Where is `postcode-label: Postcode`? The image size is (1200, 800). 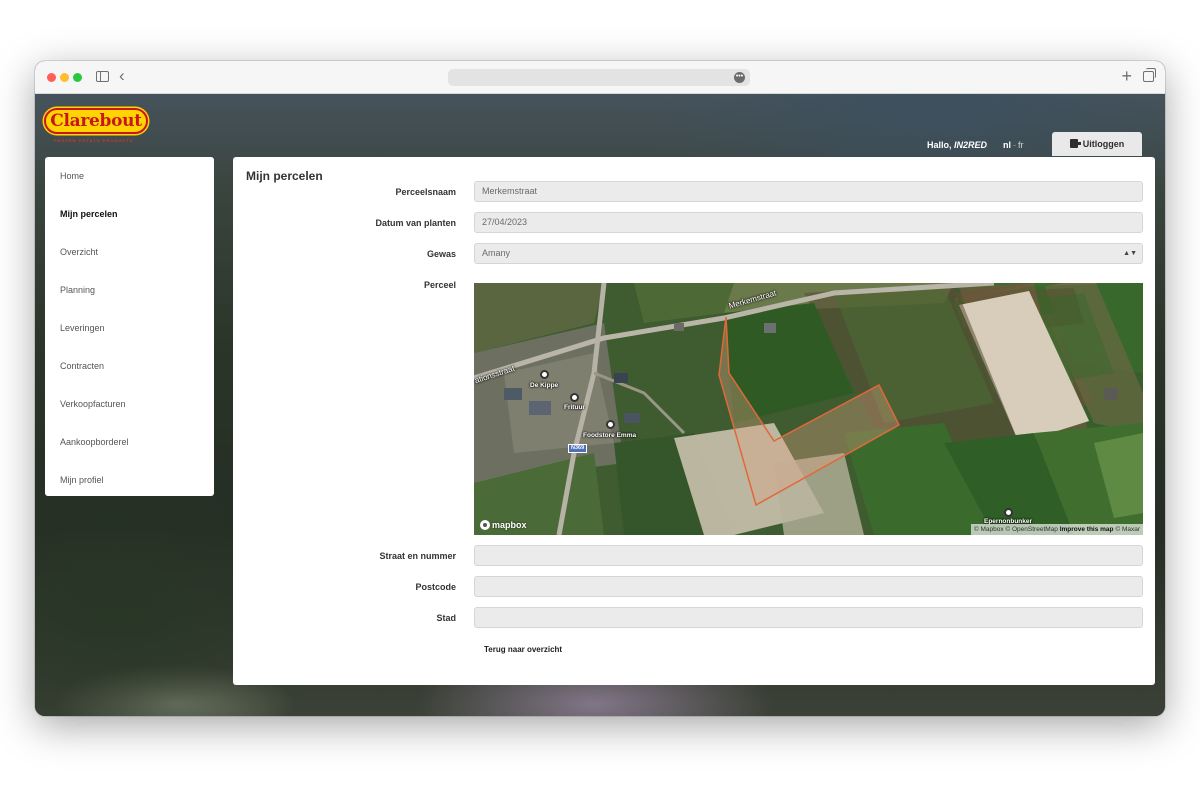 postcode-label: Postcode is located at coordinates (435, 587).